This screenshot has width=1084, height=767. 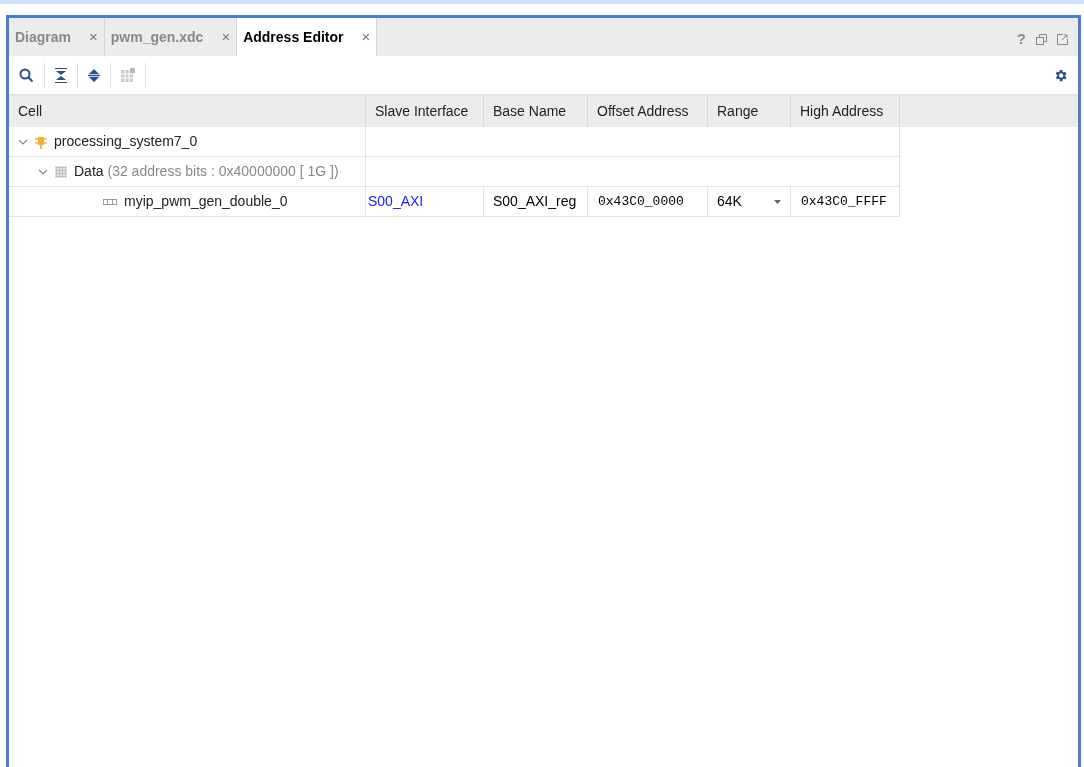 What do you see at coordinates (641, 201) in the screenshot?
I see `table-cell-text: 0x43C0_0000` at bounding box center [641, 201].